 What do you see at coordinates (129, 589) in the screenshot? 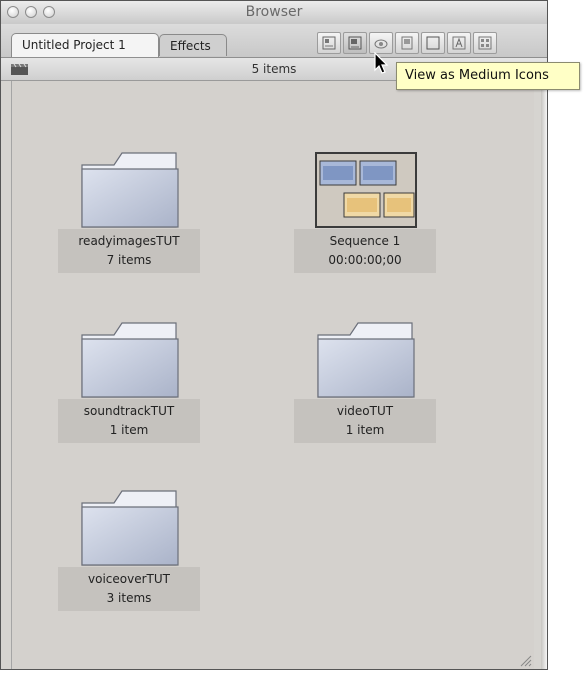
I see `item-label: voiceoverTUT 3 items` at bounding box center [129, 589].